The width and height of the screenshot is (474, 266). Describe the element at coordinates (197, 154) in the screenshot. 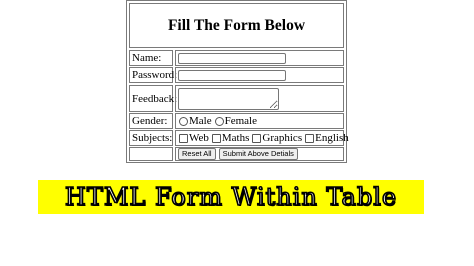

I see `reset-button: Reset All` at that location.